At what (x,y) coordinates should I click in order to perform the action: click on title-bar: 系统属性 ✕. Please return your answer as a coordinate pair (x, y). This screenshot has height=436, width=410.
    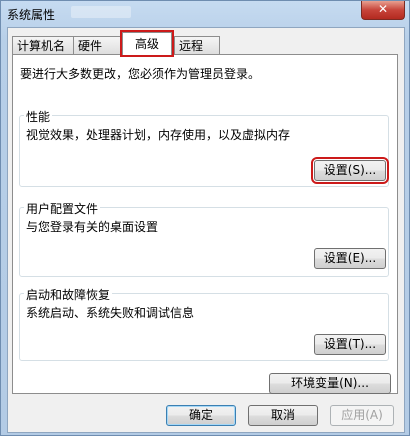
    Looking at the image, I should click on (205, 13).